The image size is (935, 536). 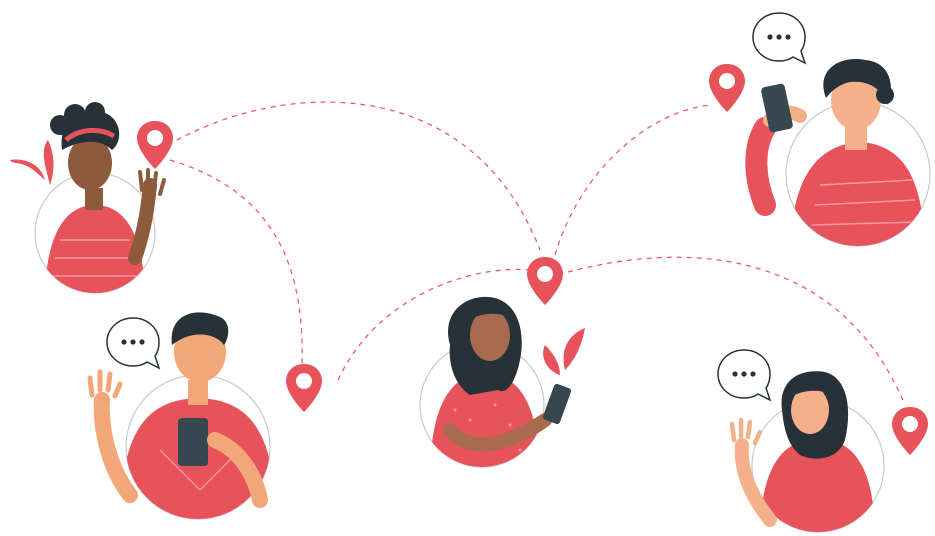 I want to click on path-topleft-to-center, so click(x=354, y=176).